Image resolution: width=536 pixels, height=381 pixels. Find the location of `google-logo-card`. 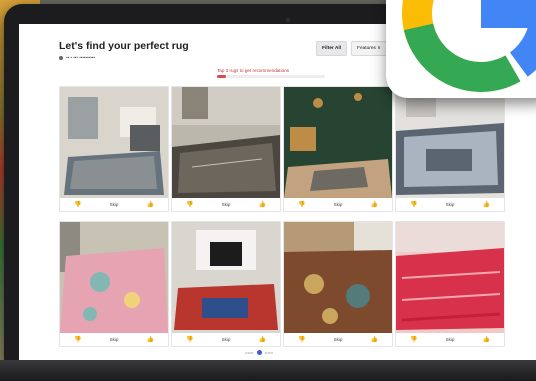

google-logo-card is located at coordinates (461, 49).